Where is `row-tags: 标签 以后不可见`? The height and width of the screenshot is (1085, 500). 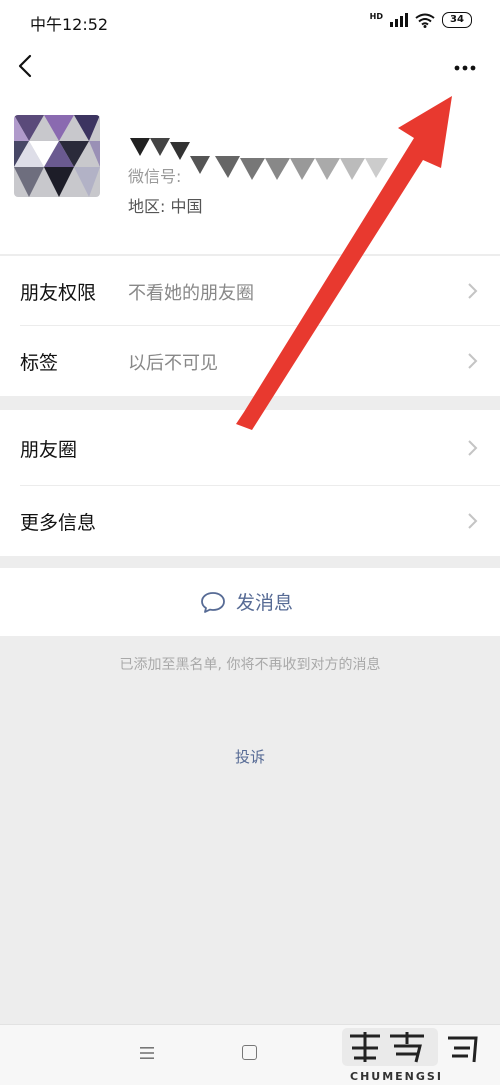
row-tags: 标签 以后不可见 is located at coordinates (250, 361).